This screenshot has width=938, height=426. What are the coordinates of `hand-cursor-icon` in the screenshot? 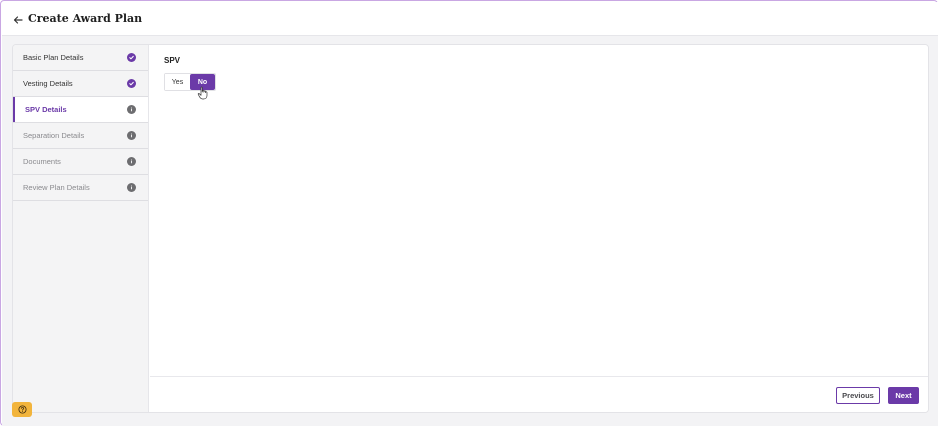 It's located at (203, 93).